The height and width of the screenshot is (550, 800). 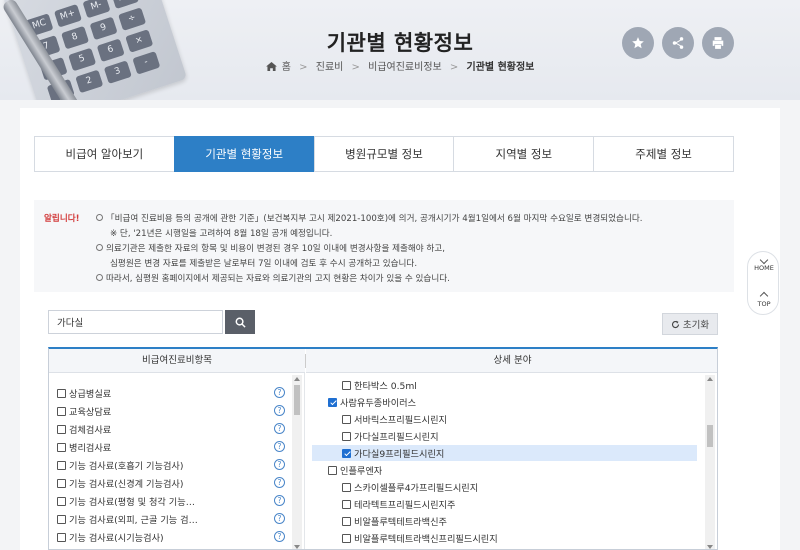 What do you see at coordinates (84, 393) in the screenshot?
I see `nonpay-item: 상급병실료` at bounding box center [84, 393].